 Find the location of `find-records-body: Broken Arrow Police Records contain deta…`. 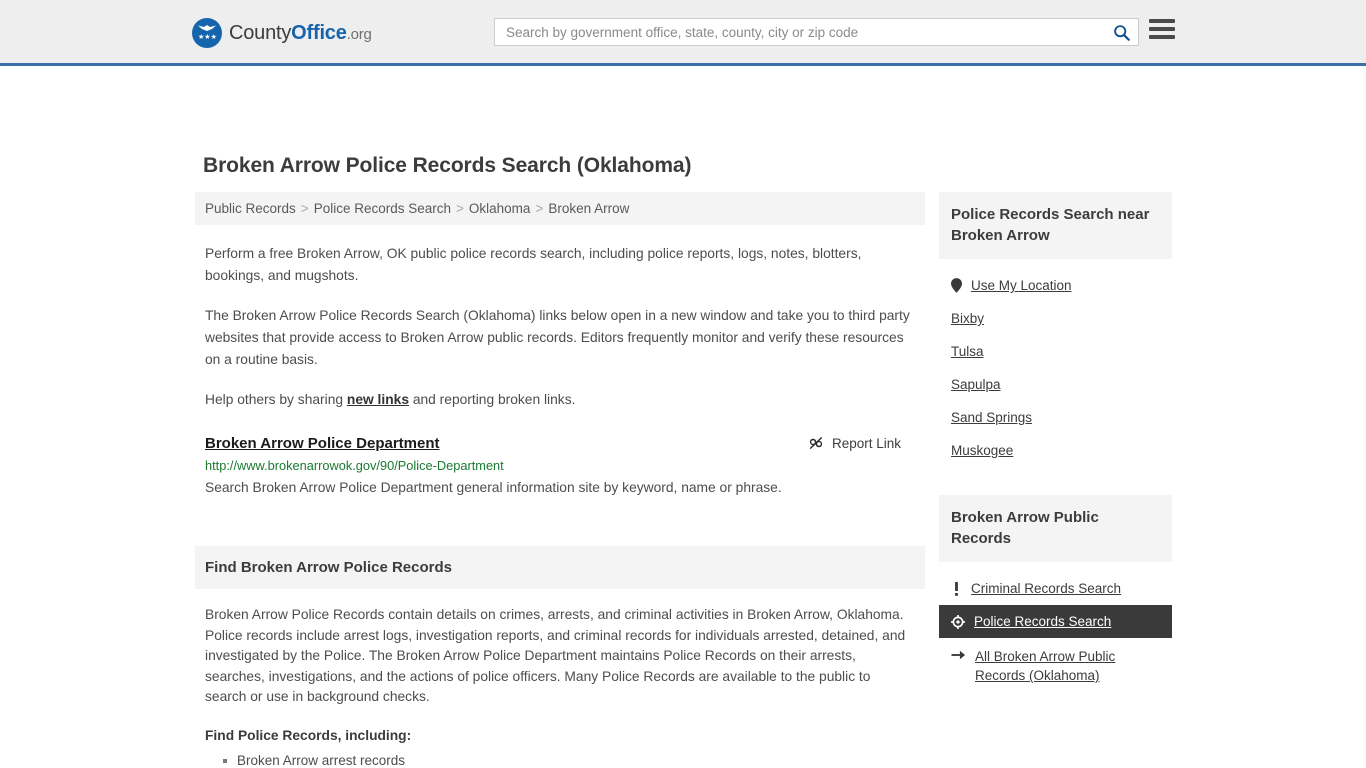

find-records-body: Broken Arrow Police Records contain deta… is located at coordinates (555, 655).